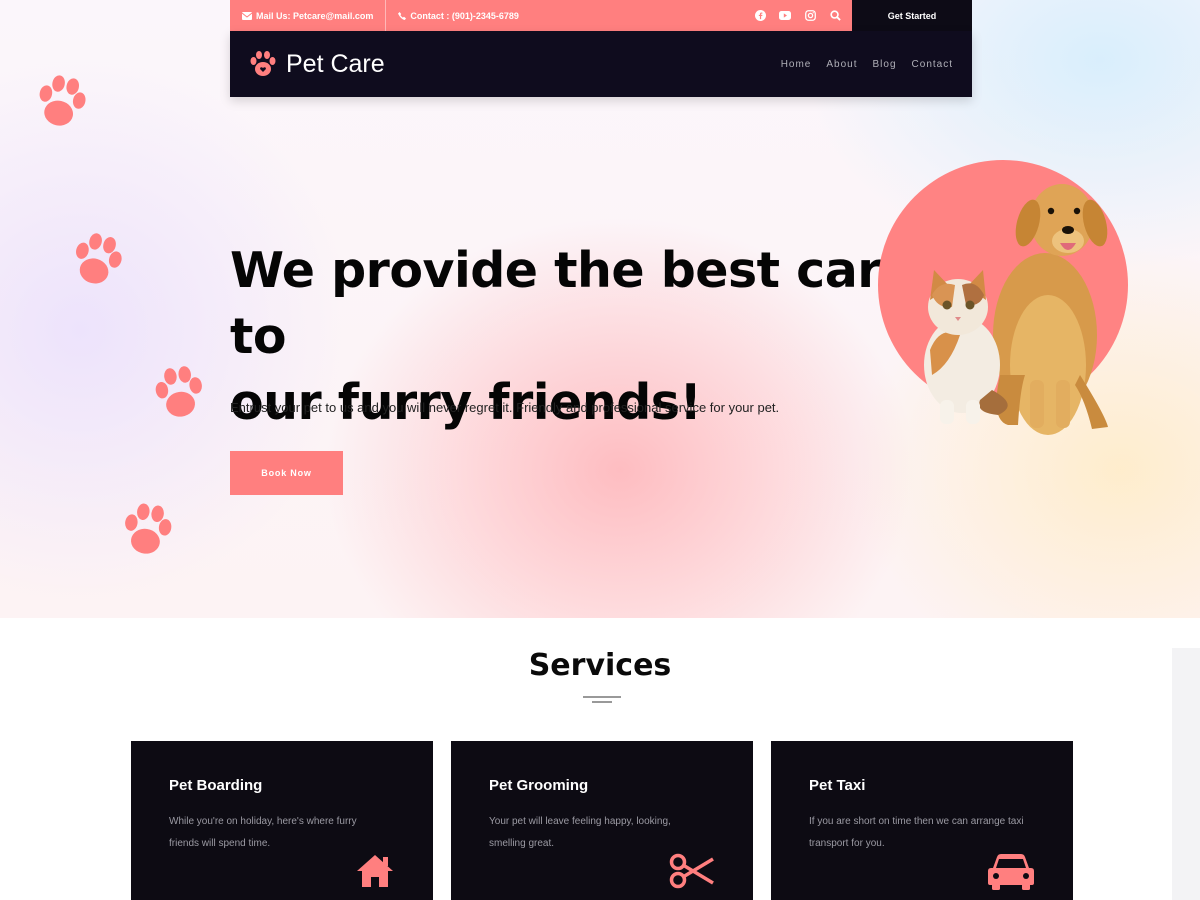  Describe the element at coordinates (797, 15) in the screenshot. I see `social-links` at that location.